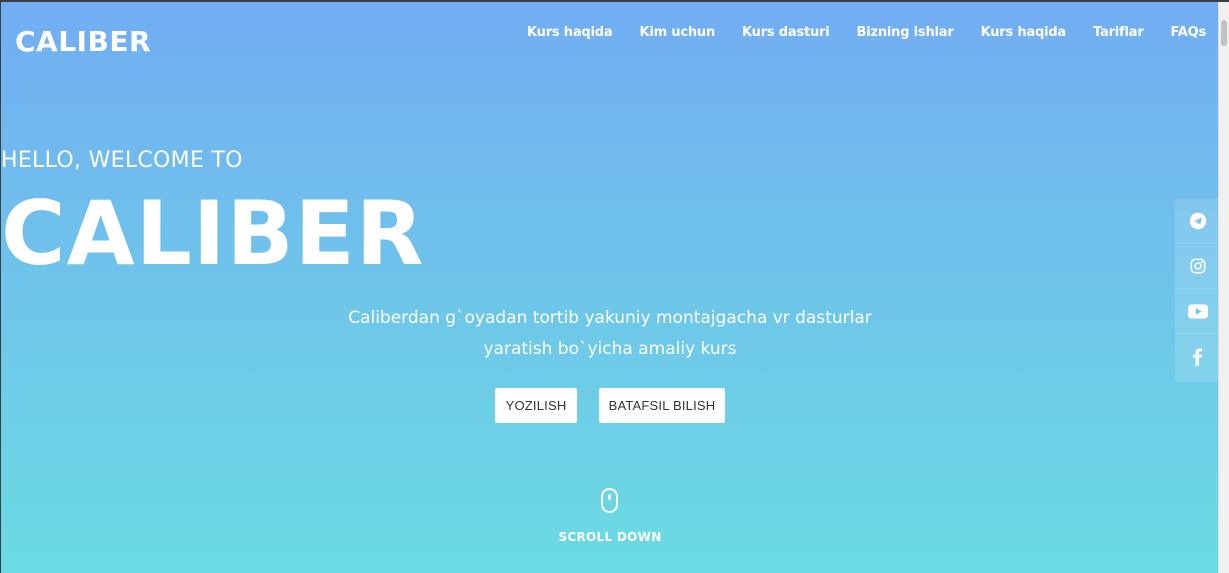  Describe the element at coordinates (1189, 32) in the screenshot. I see `nav-item-faqs: FAQs` at that location.